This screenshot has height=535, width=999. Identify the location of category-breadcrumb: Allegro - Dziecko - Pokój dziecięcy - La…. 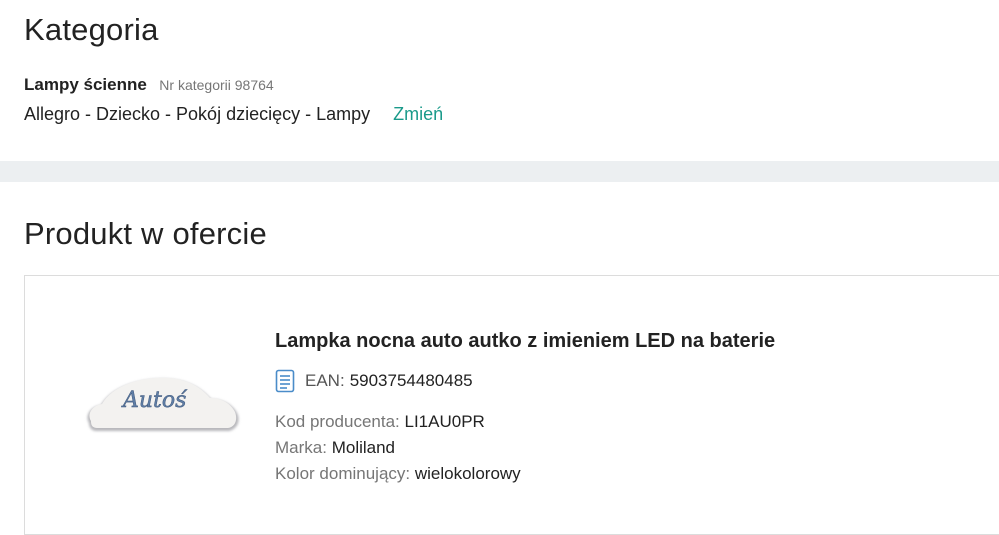
(233, 114).